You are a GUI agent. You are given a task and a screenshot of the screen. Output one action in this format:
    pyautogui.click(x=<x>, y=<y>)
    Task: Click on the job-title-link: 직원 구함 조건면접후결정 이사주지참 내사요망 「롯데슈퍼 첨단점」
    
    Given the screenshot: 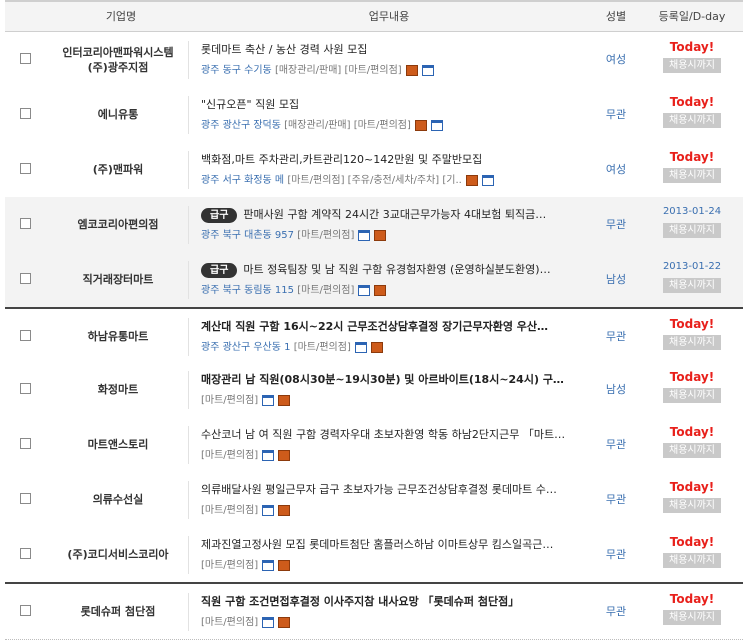 What is the action you would take?
    pyautogui.click(x=391, y=601)
    